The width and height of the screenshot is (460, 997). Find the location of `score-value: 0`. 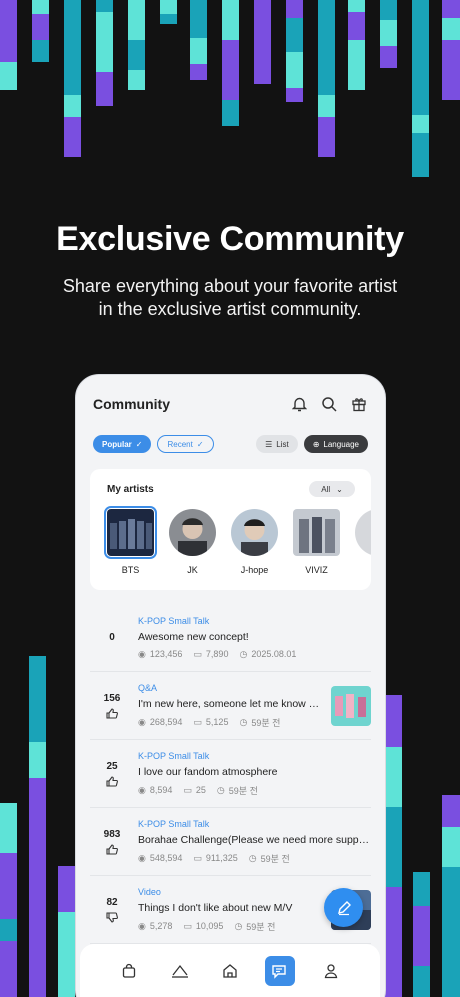

score-value: 0 is located at coordinates (112, 637).